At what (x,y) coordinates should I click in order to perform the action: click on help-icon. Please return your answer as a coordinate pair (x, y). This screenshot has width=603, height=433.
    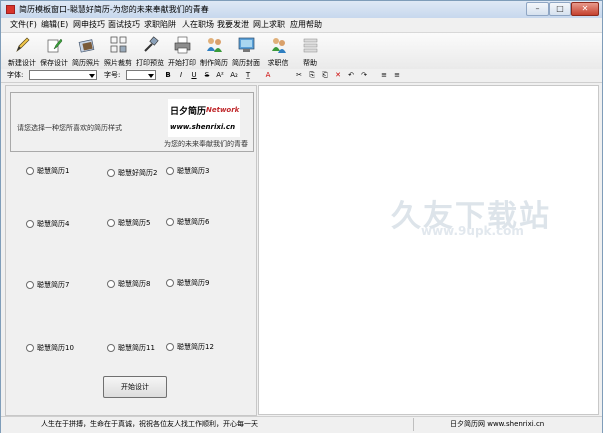
    Looking at the image, I should click on (310, 45).